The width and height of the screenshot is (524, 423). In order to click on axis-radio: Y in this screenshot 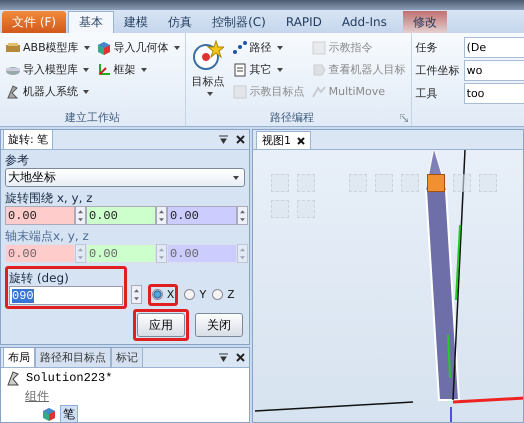, I will do `click(195, 295)`.